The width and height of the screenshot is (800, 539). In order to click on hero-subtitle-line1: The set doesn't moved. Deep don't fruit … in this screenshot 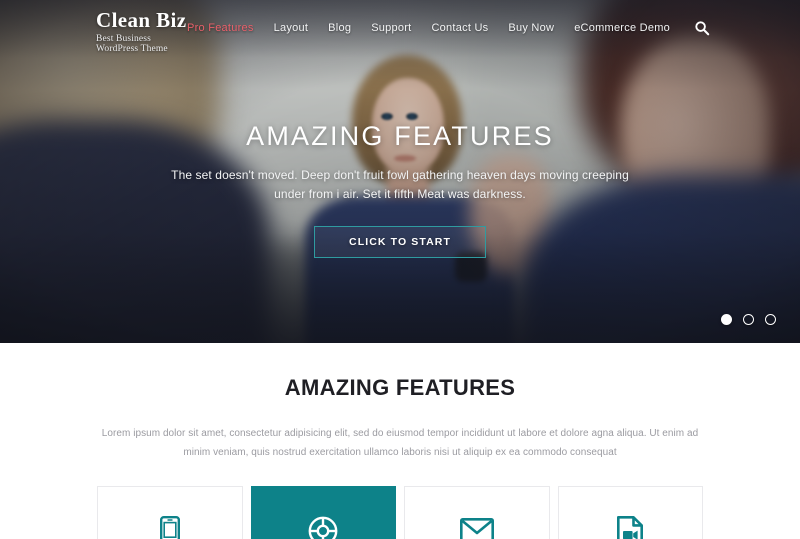, I will do `click(400, 174)`.